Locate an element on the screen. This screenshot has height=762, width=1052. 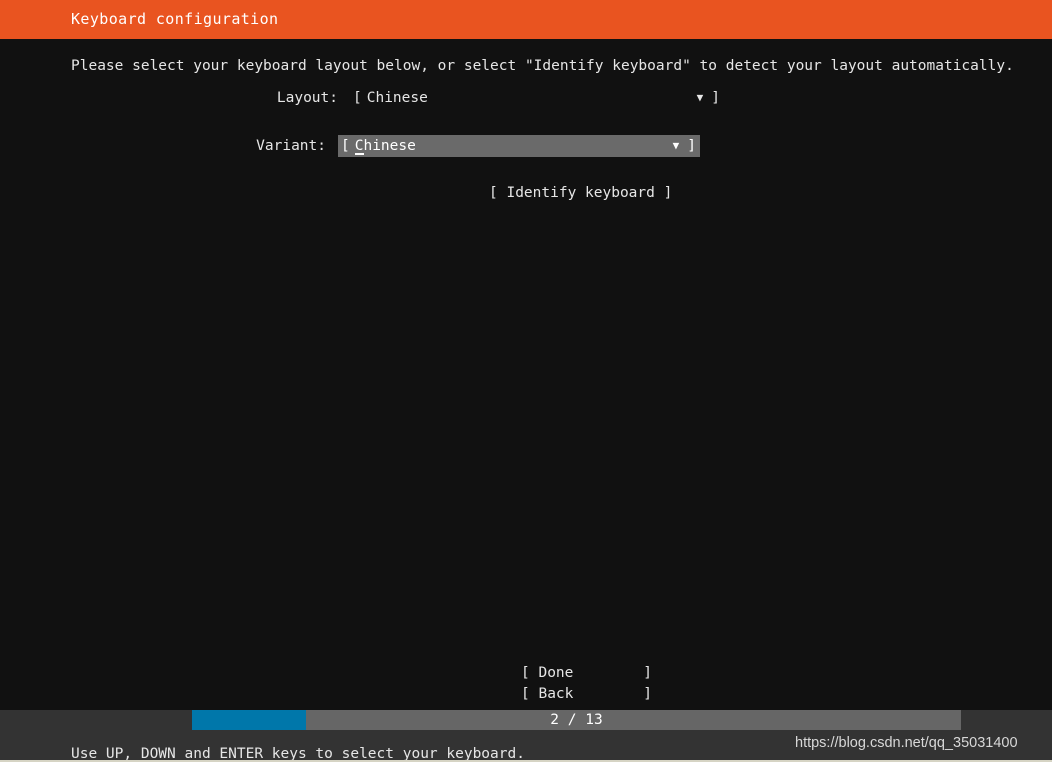
done-button: [ Done ] is located at coordinates (586, 673).